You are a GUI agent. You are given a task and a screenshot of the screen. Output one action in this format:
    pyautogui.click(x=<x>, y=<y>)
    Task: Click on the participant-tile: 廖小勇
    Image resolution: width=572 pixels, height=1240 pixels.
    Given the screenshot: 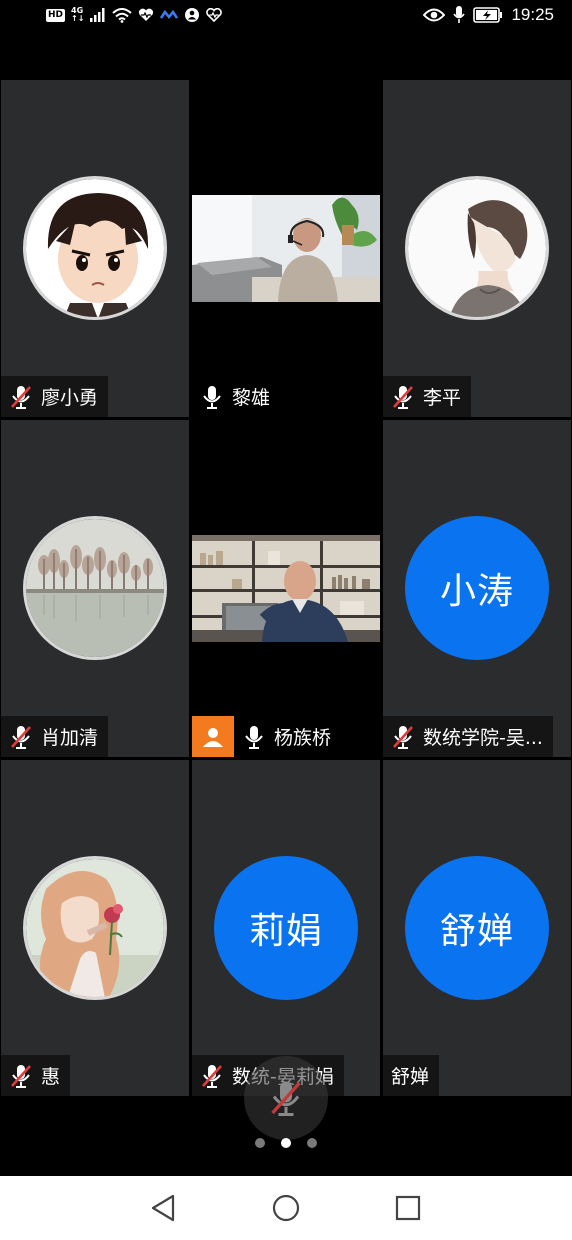 What is the action you would take?
    pyautogui.click(x=95, y=248)
    